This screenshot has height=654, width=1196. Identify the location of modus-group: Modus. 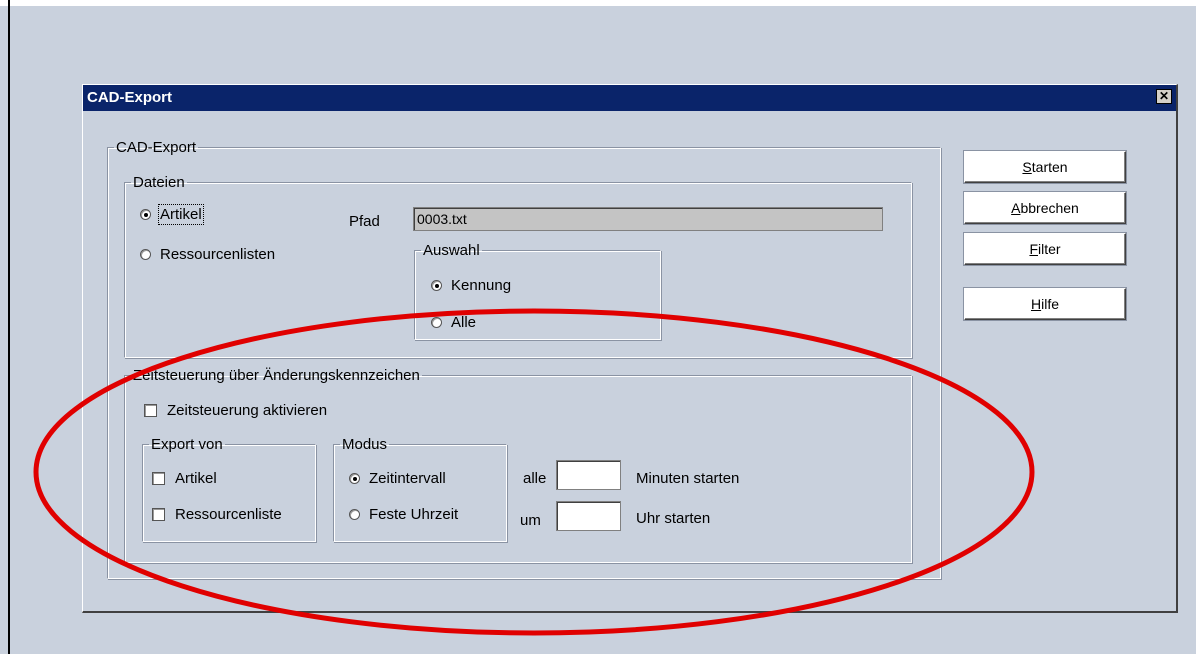
(420, 489).